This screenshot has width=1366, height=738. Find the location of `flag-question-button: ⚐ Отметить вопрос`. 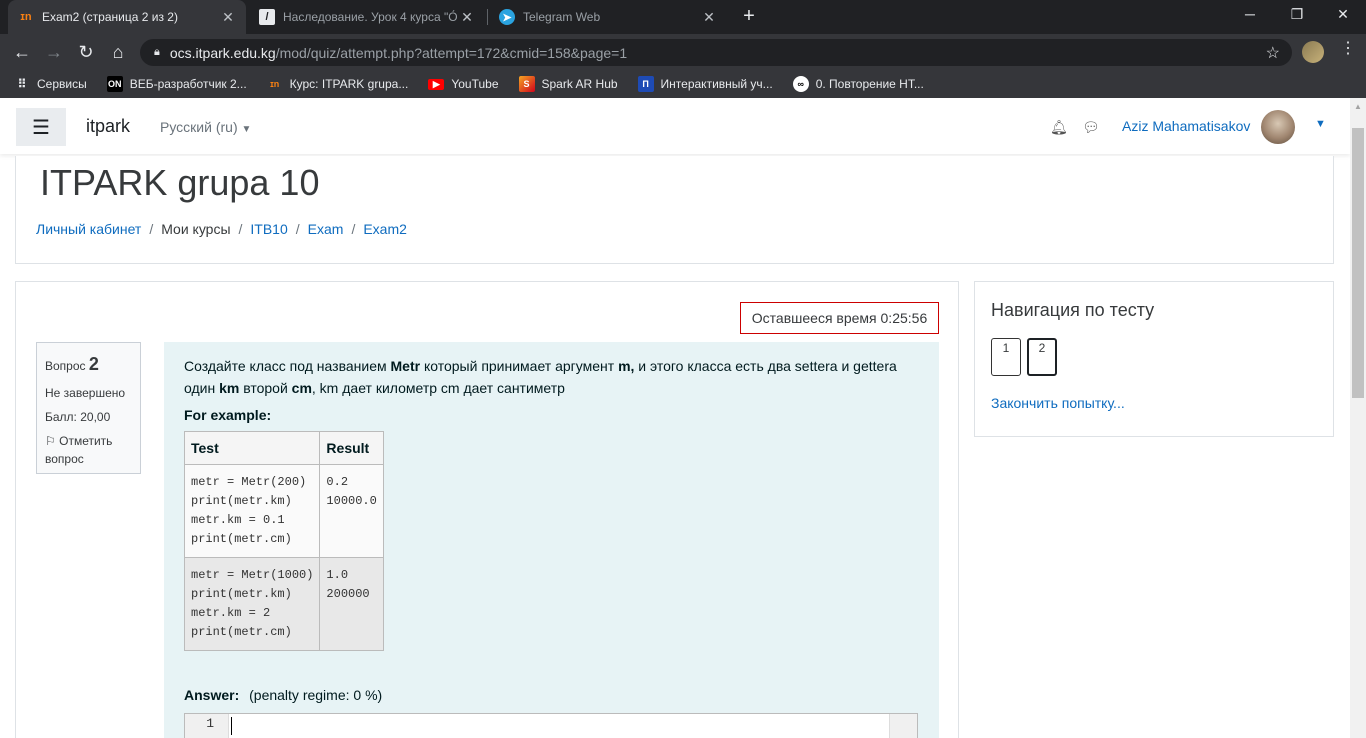

flag-question-button: ⚐ Отметить вопрос is located at coordinates (88, 450).